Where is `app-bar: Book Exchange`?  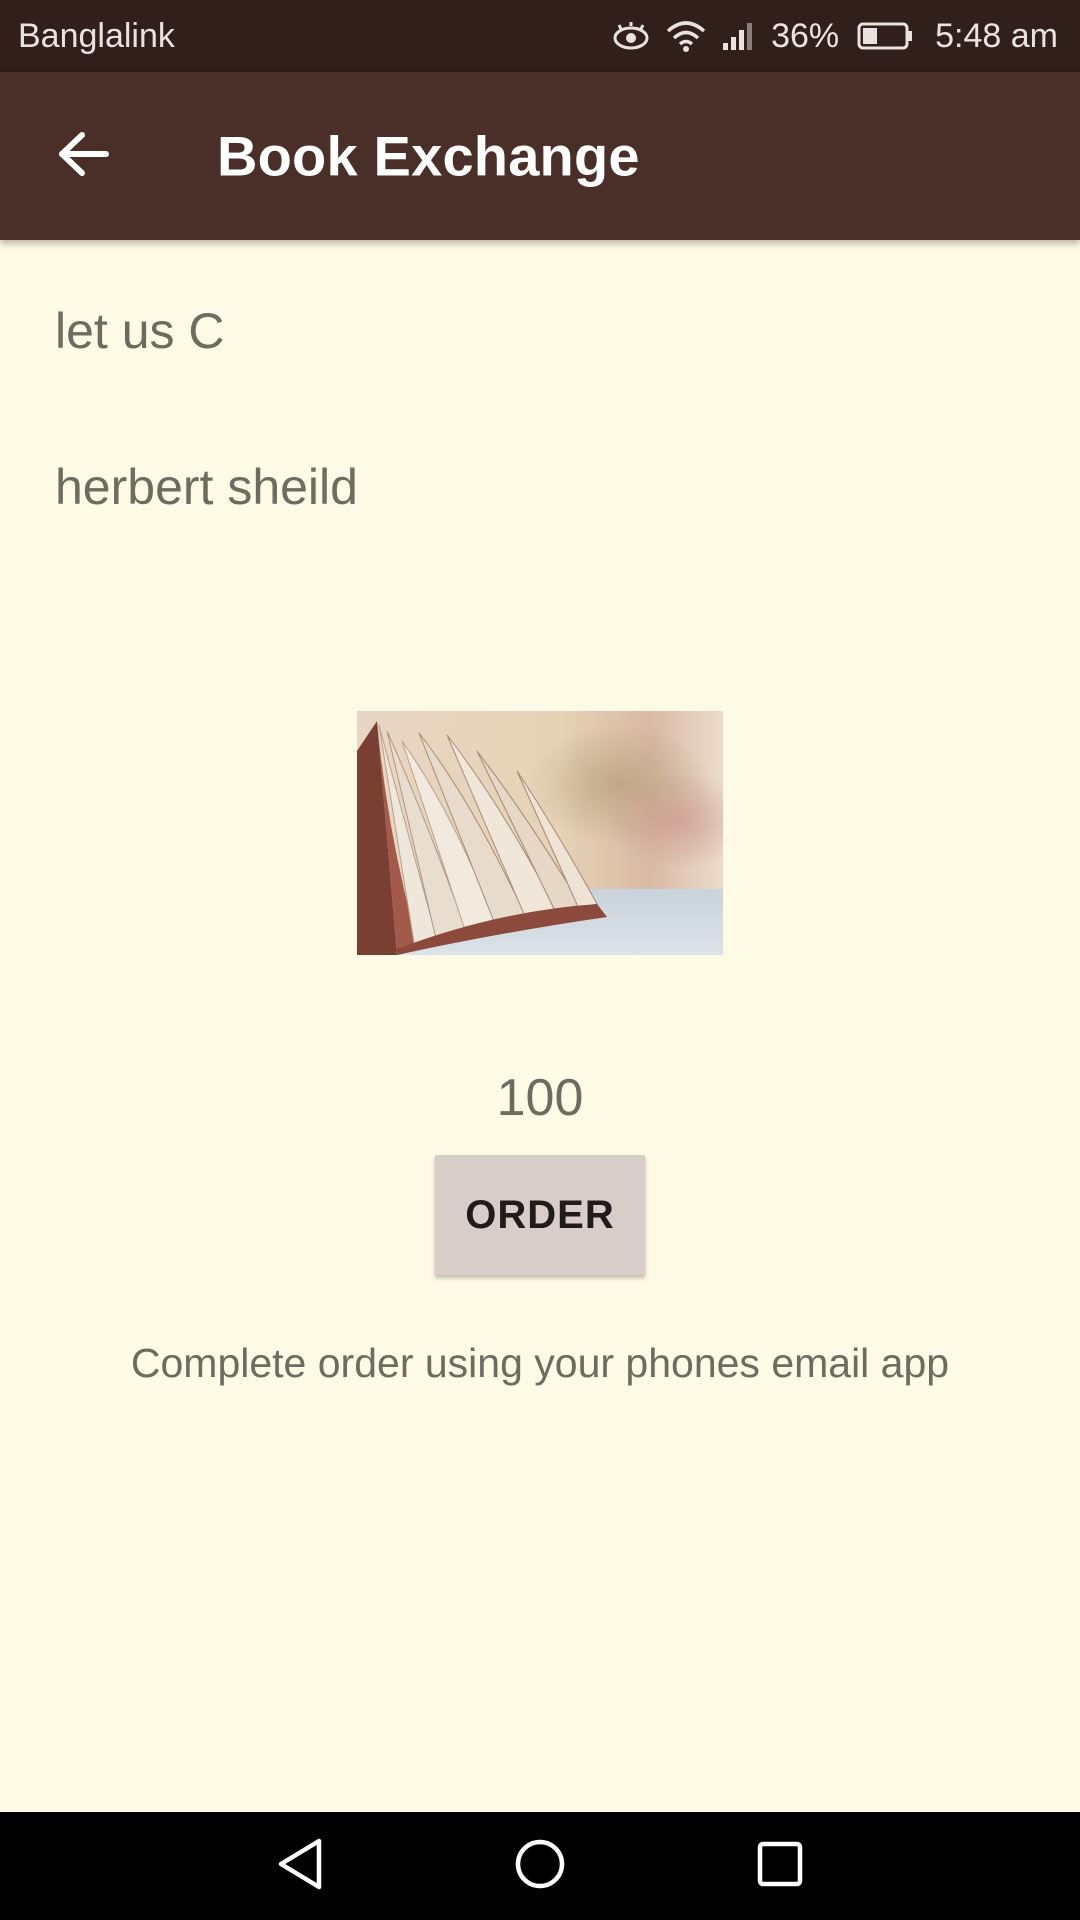
app-bar: Book Exchange is located at coordinates (540, 156).